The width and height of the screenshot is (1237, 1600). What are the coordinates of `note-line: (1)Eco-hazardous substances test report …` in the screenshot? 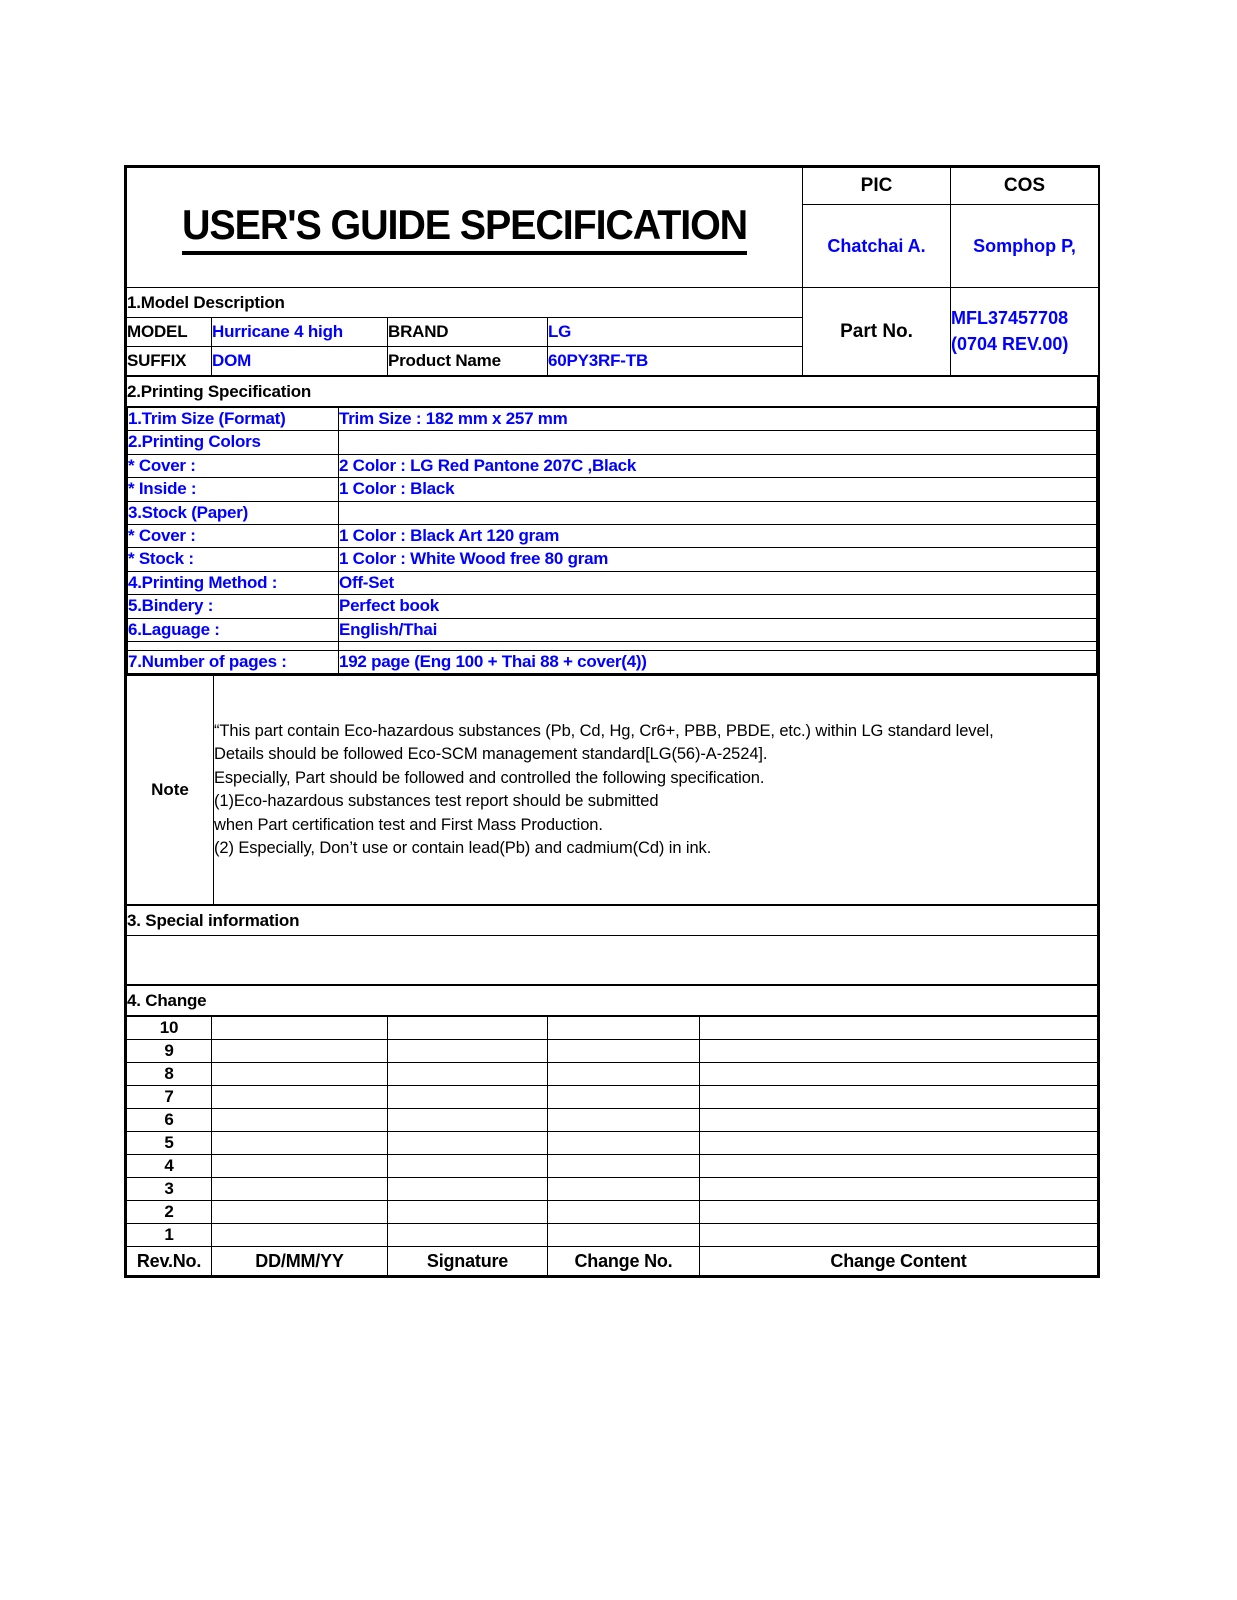 It's located at (436, 801).